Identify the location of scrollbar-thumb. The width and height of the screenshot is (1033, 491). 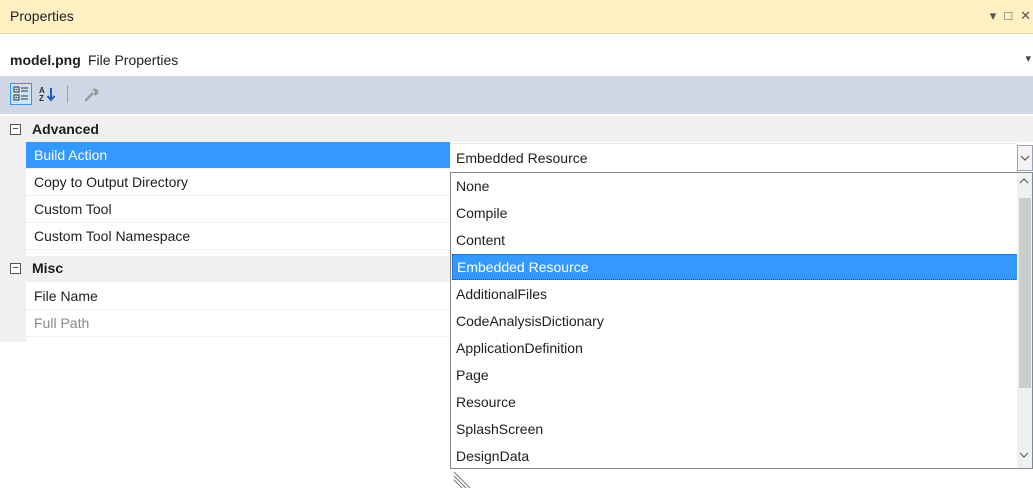
(1025, 293).